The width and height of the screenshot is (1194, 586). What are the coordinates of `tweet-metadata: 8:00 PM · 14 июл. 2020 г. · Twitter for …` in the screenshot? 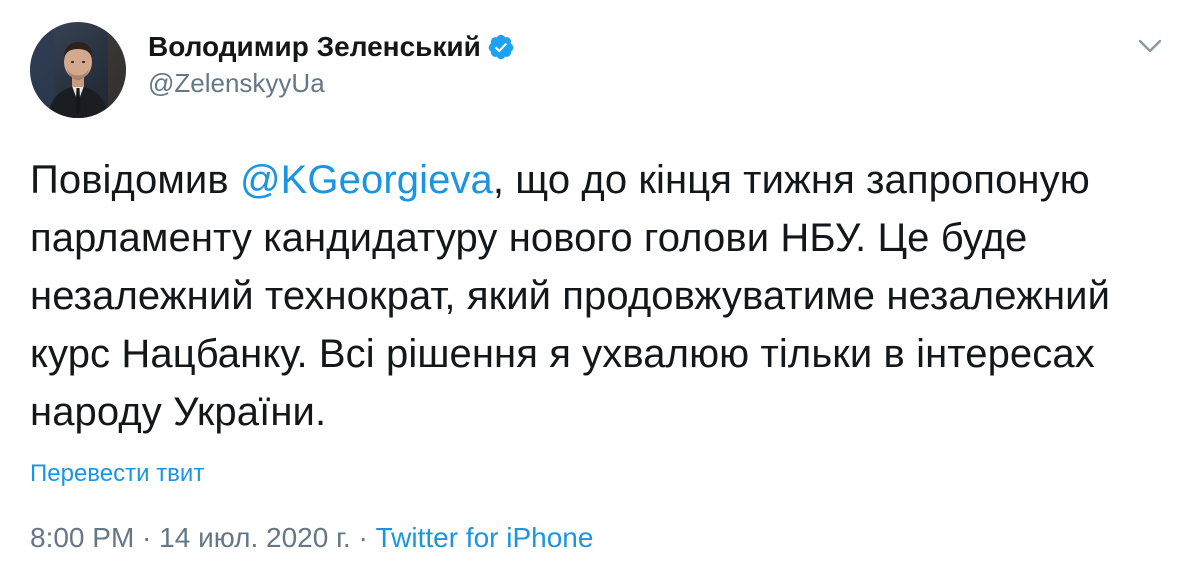 It's located at (311, 538).